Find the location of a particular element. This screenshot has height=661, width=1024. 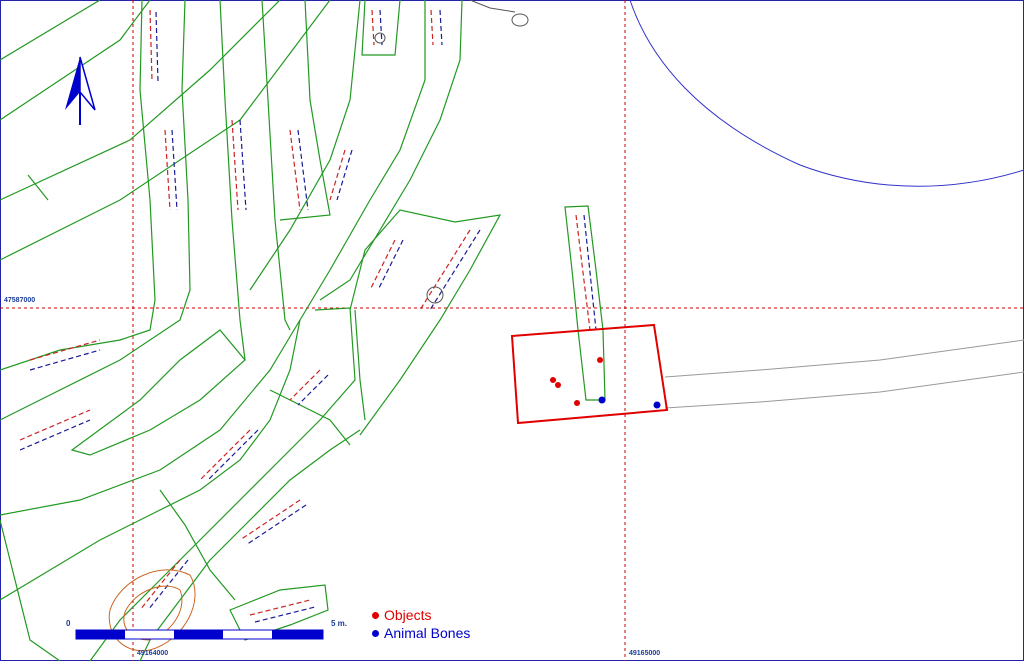

animal-bones-points is located at coordinates (629, 402).